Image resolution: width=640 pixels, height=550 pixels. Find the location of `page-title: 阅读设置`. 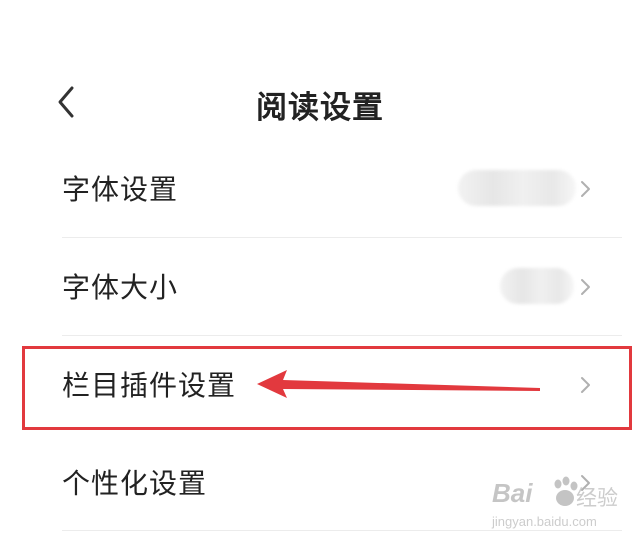

page-title: 阅读设置 is located at coordinates (320, 108).